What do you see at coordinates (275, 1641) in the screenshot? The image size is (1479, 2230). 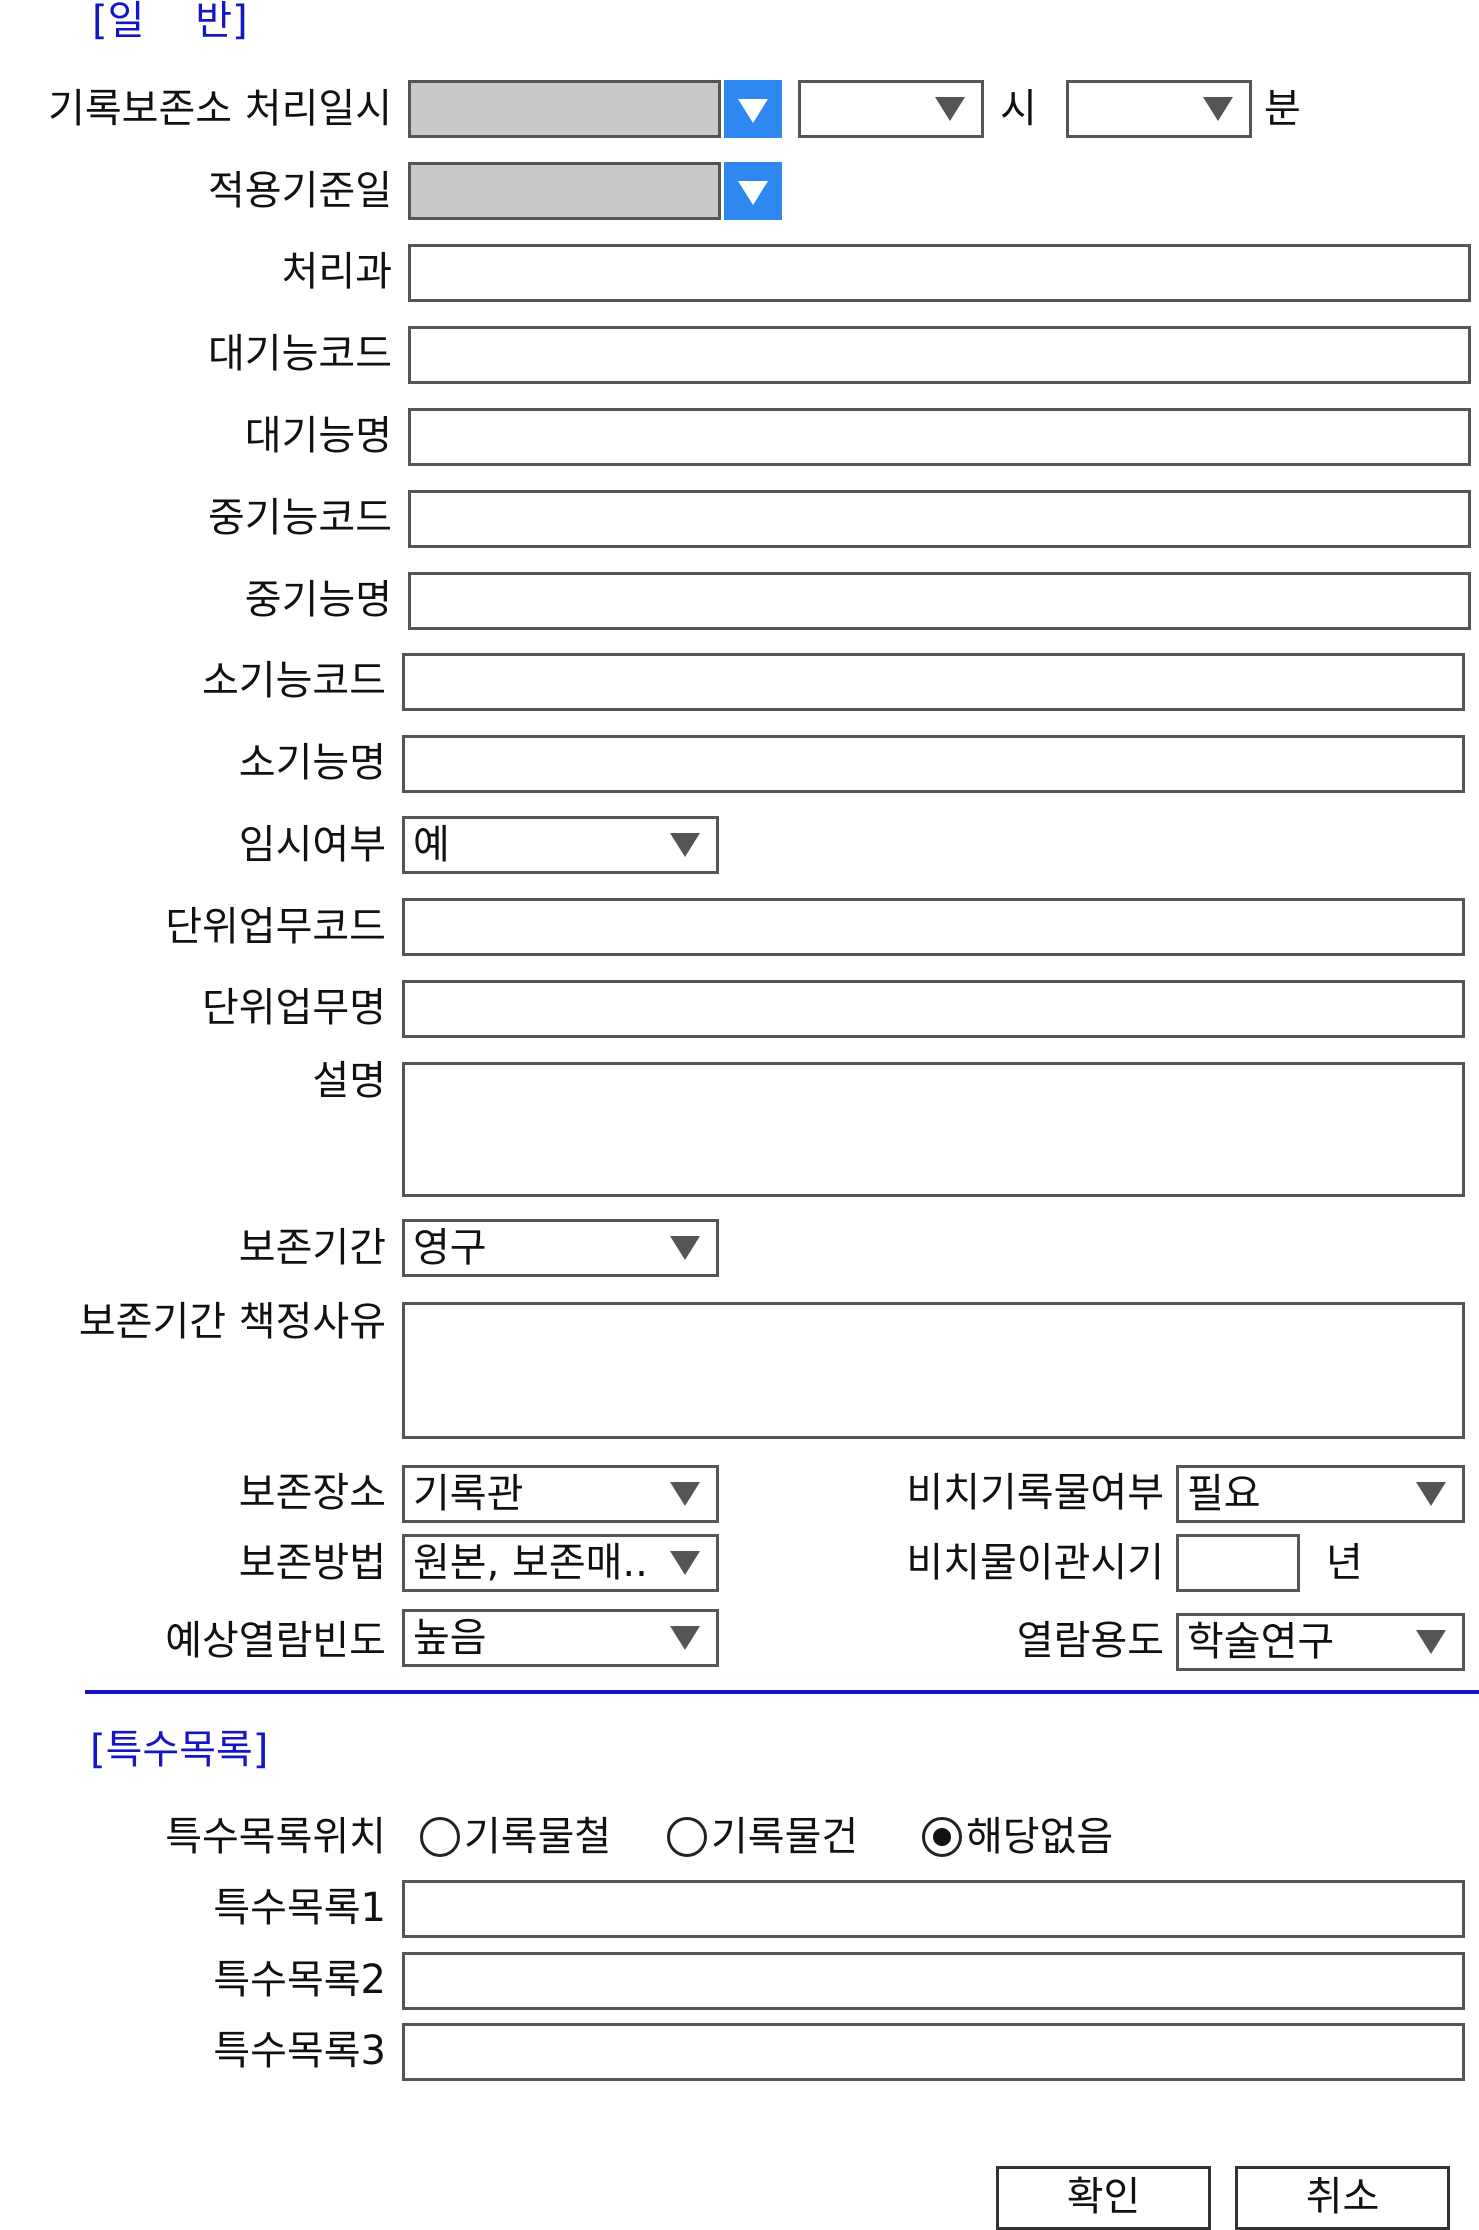 I see `label-expected-view-frequency: 예상열람빈도` at bounding box center [275, 1641].